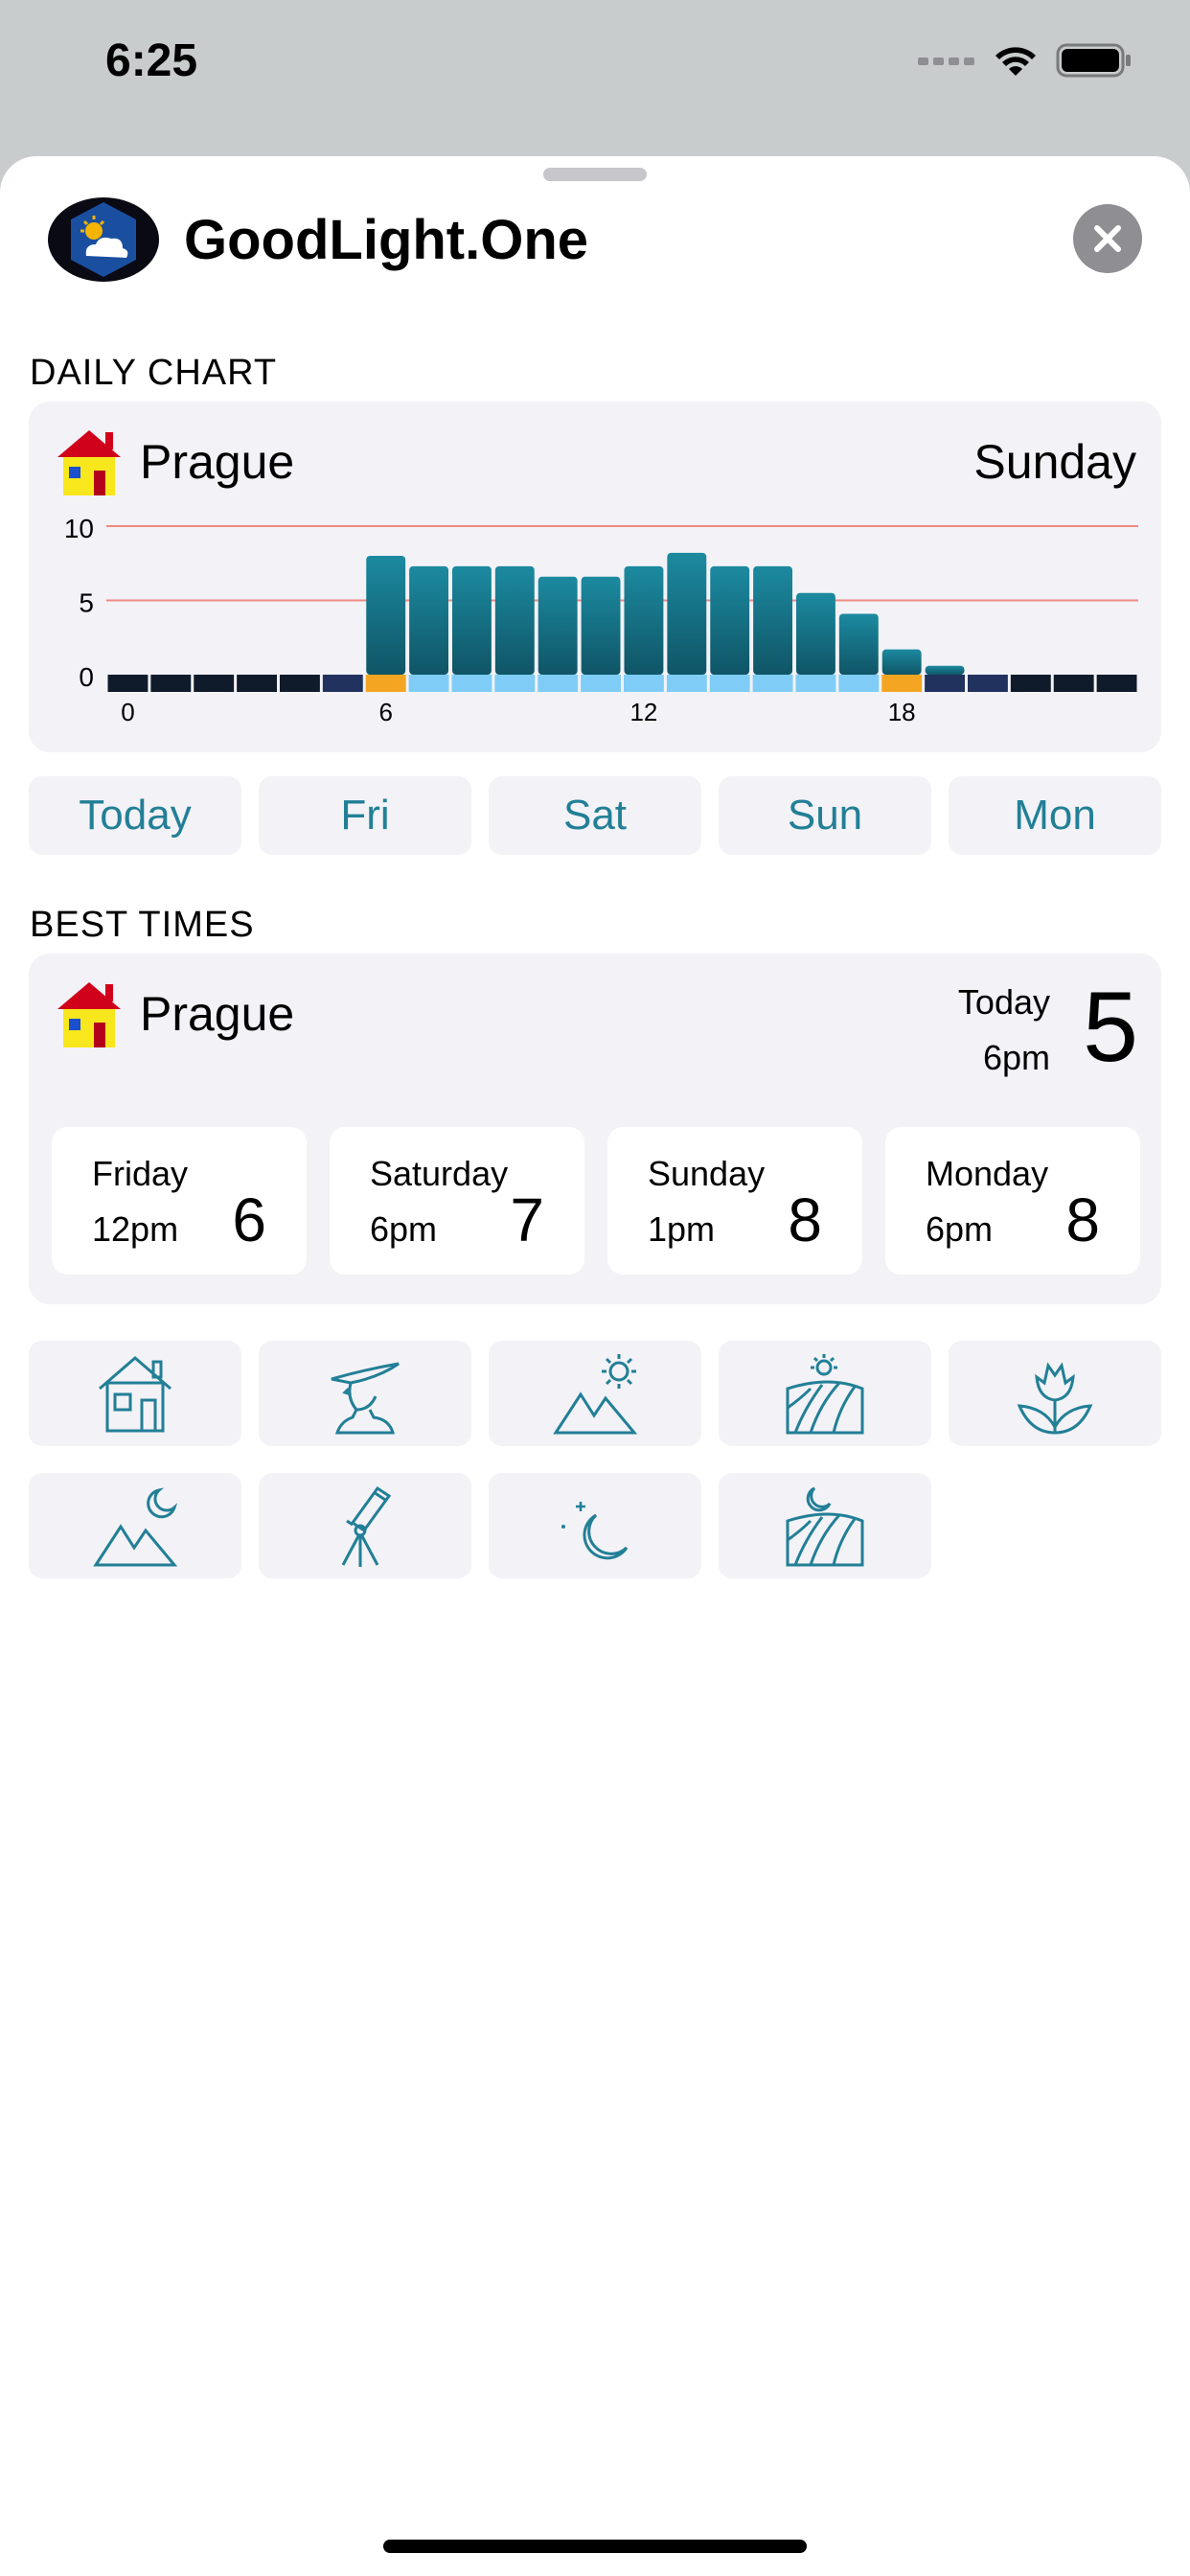 The width and height of the screenshot is (1190, 2576). What do you see at coordinates (365, 815) in the screenshot?
I see `tab-fri: Fri` at bounding box center [365, 815].